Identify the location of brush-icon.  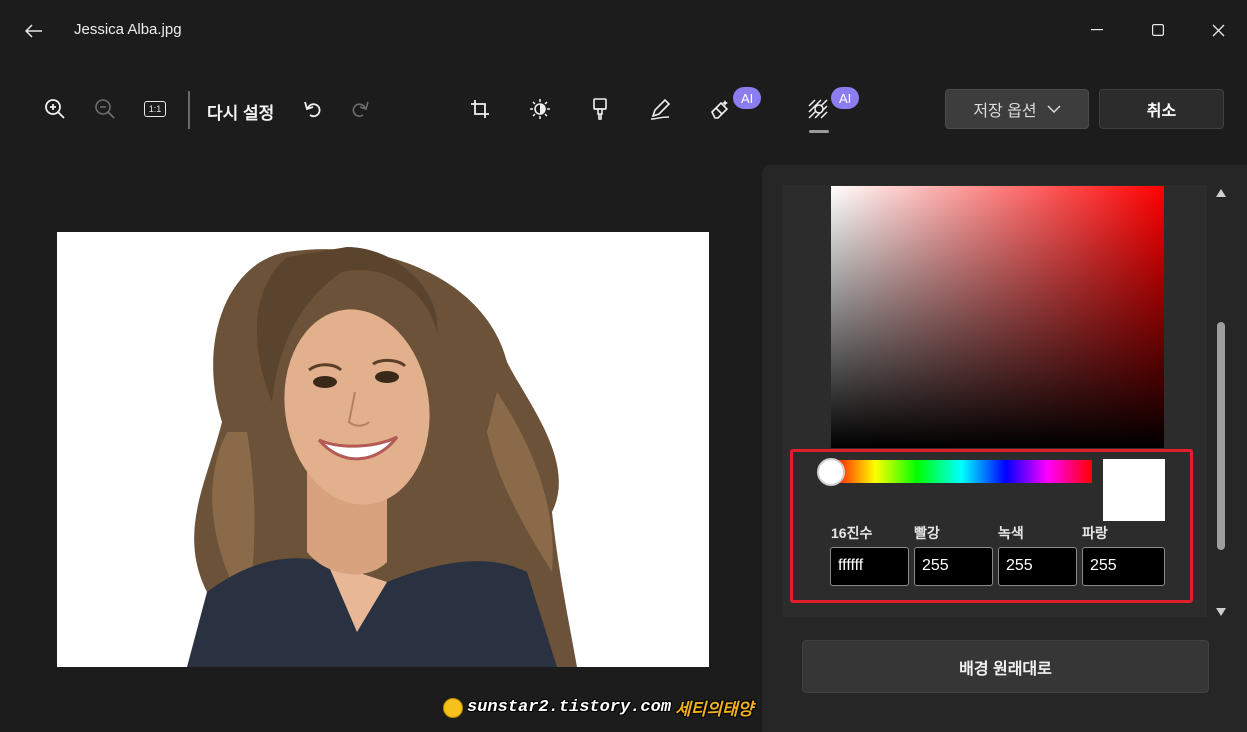
(600, 109).